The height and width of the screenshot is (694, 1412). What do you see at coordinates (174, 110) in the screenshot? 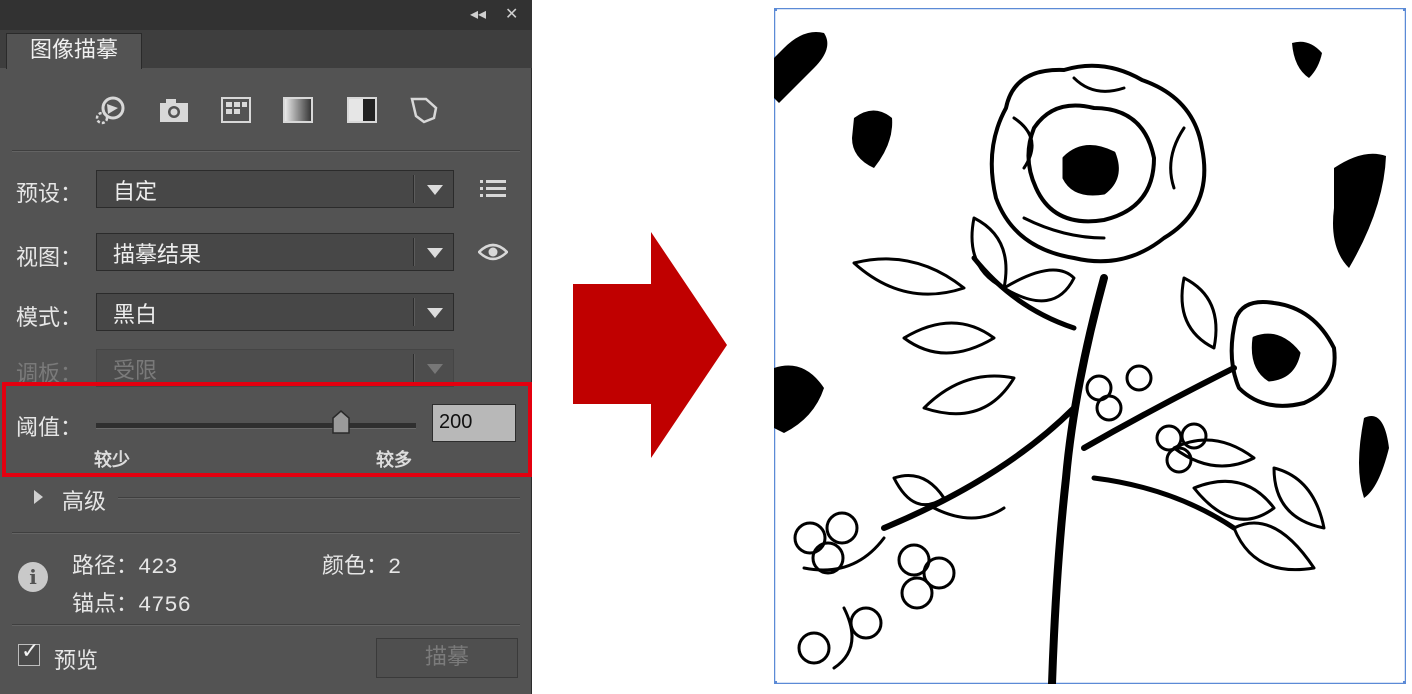
I see `camera-icon` at bounding box center [174, 110].